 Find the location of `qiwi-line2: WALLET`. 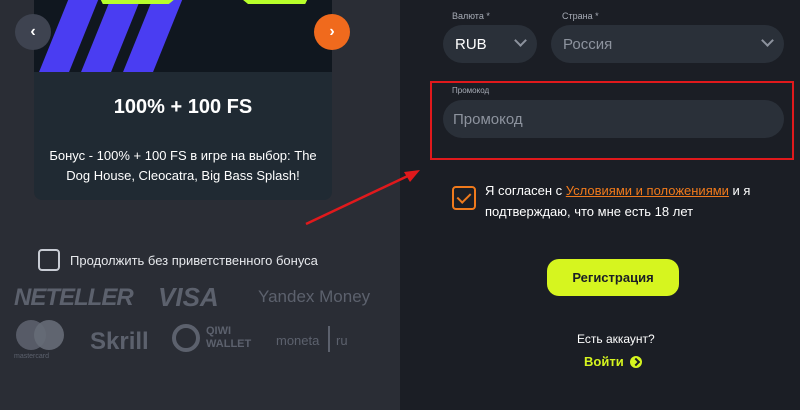

qiwi-line2: WALLET is located at coordinates (229, 344).